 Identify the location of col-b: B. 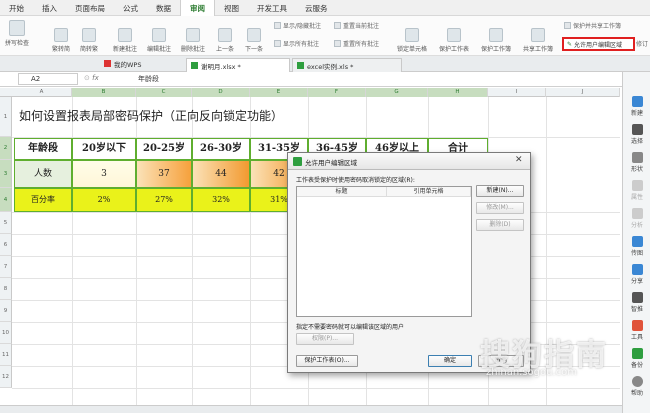
(104, 92).